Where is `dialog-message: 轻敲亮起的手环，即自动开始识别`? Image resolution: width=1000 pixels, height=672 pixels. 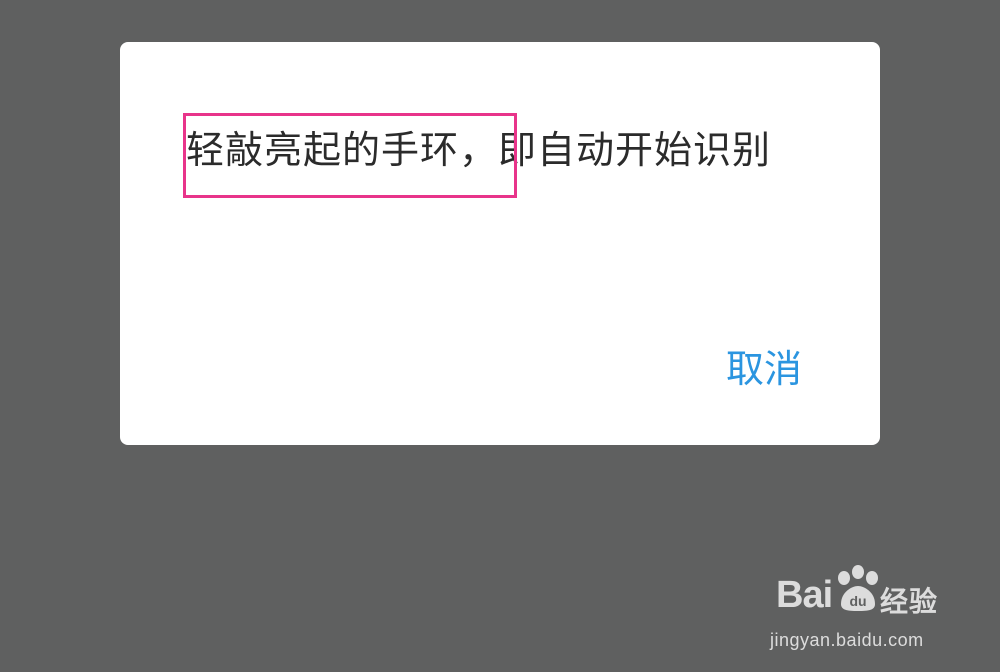
dialog-message: 轻敲亮起的手环，即自动开始识别 is located at coordinates (479, 150).